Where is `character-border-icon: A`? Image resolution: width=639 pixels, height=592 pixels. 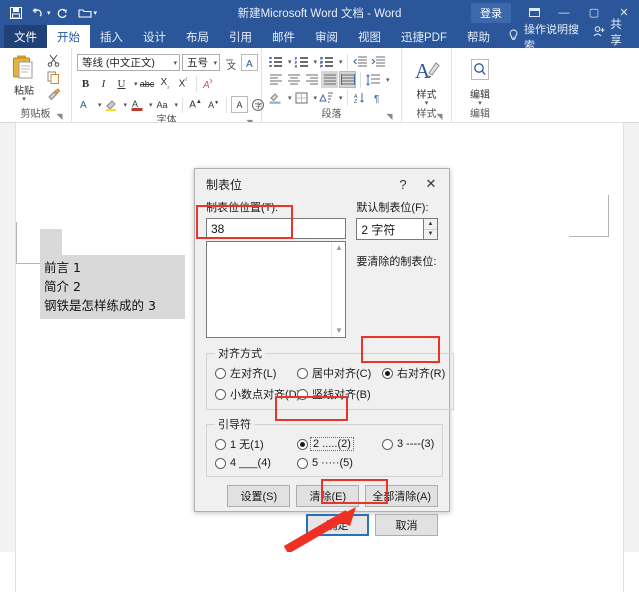 character-border-icon: A is located at coordinates (249, 62).